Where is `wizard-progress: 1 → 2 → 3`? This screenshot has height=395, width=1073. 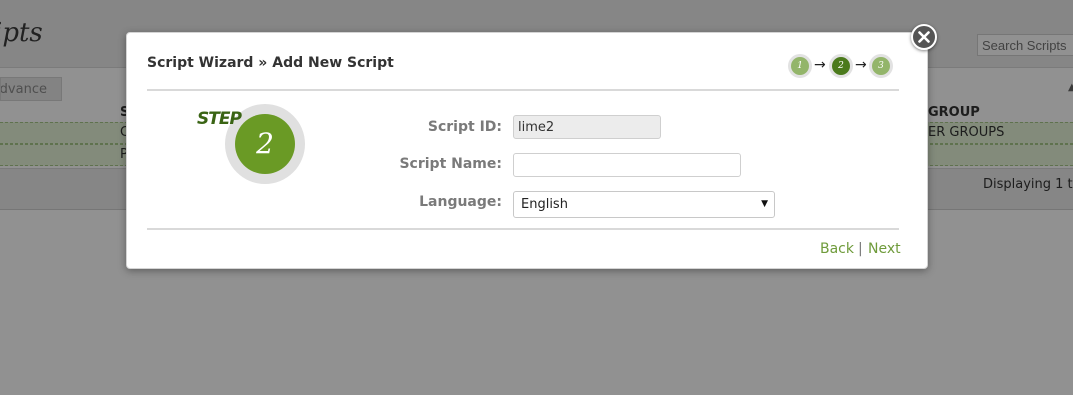 wizard-progress: 1 → 2 → 3 is located at coordinates (843, 67).